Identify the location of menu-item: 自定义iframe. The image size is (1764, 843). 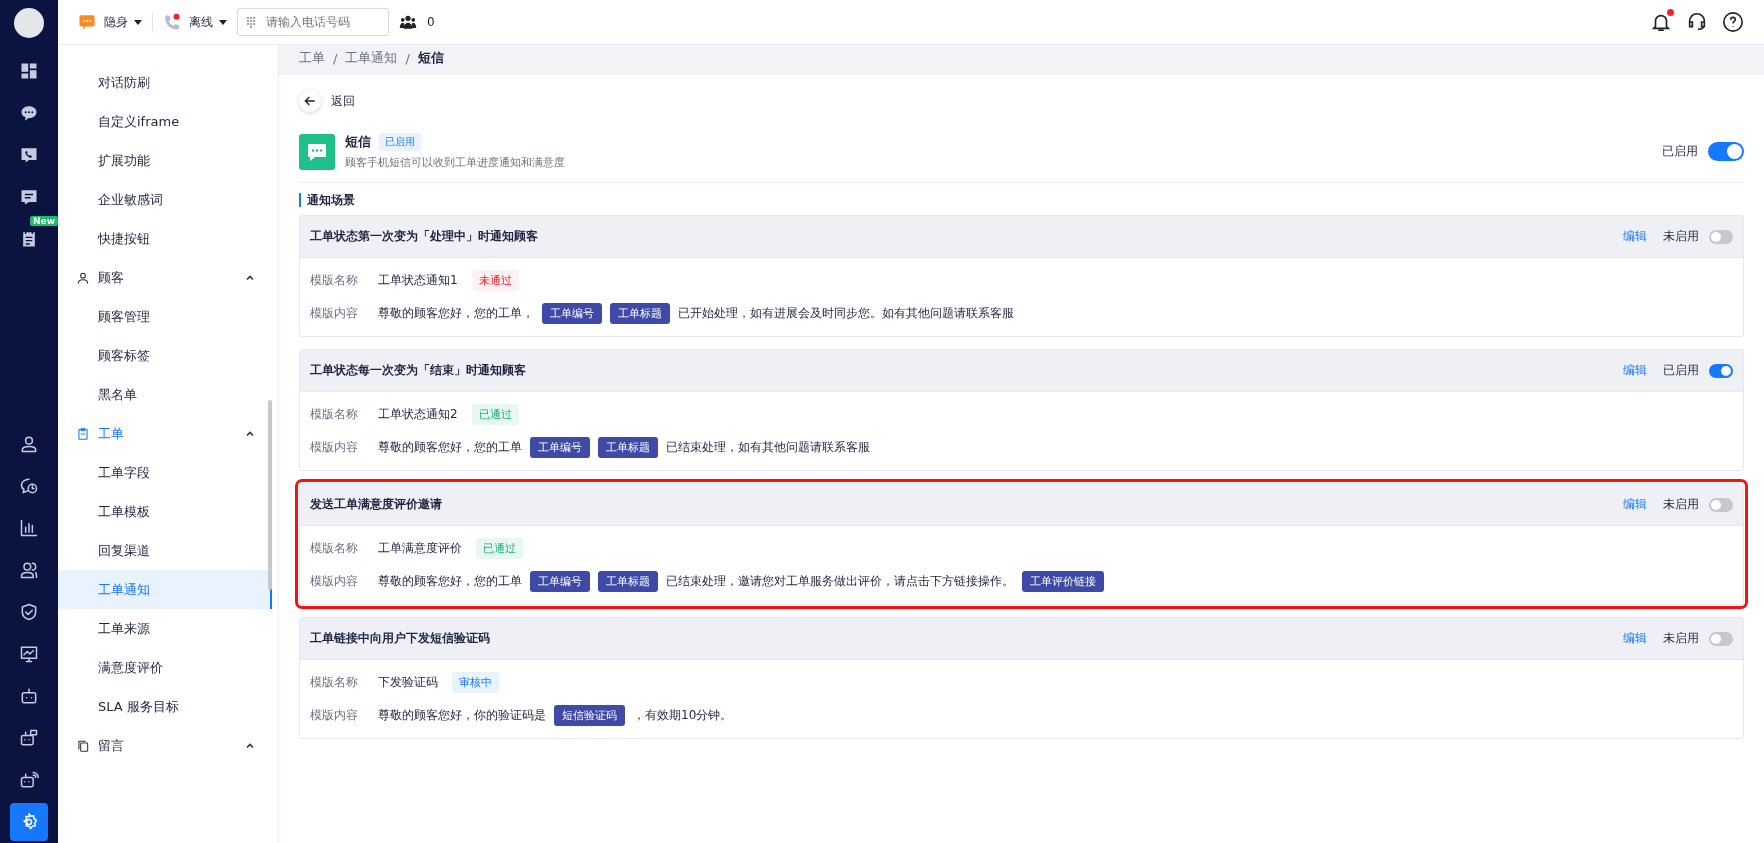
(168, 121).